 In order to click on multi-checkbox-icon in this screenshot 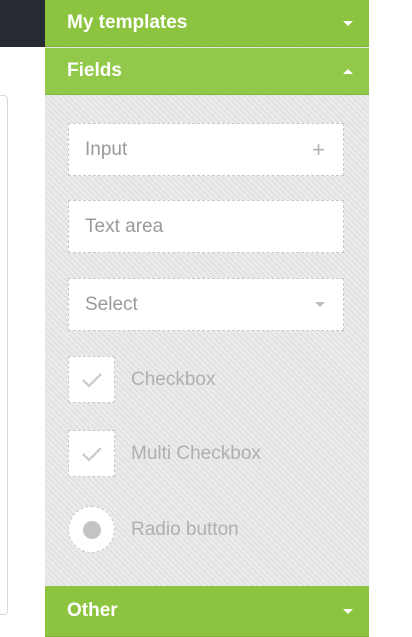, I will do `click(91, 453)`.